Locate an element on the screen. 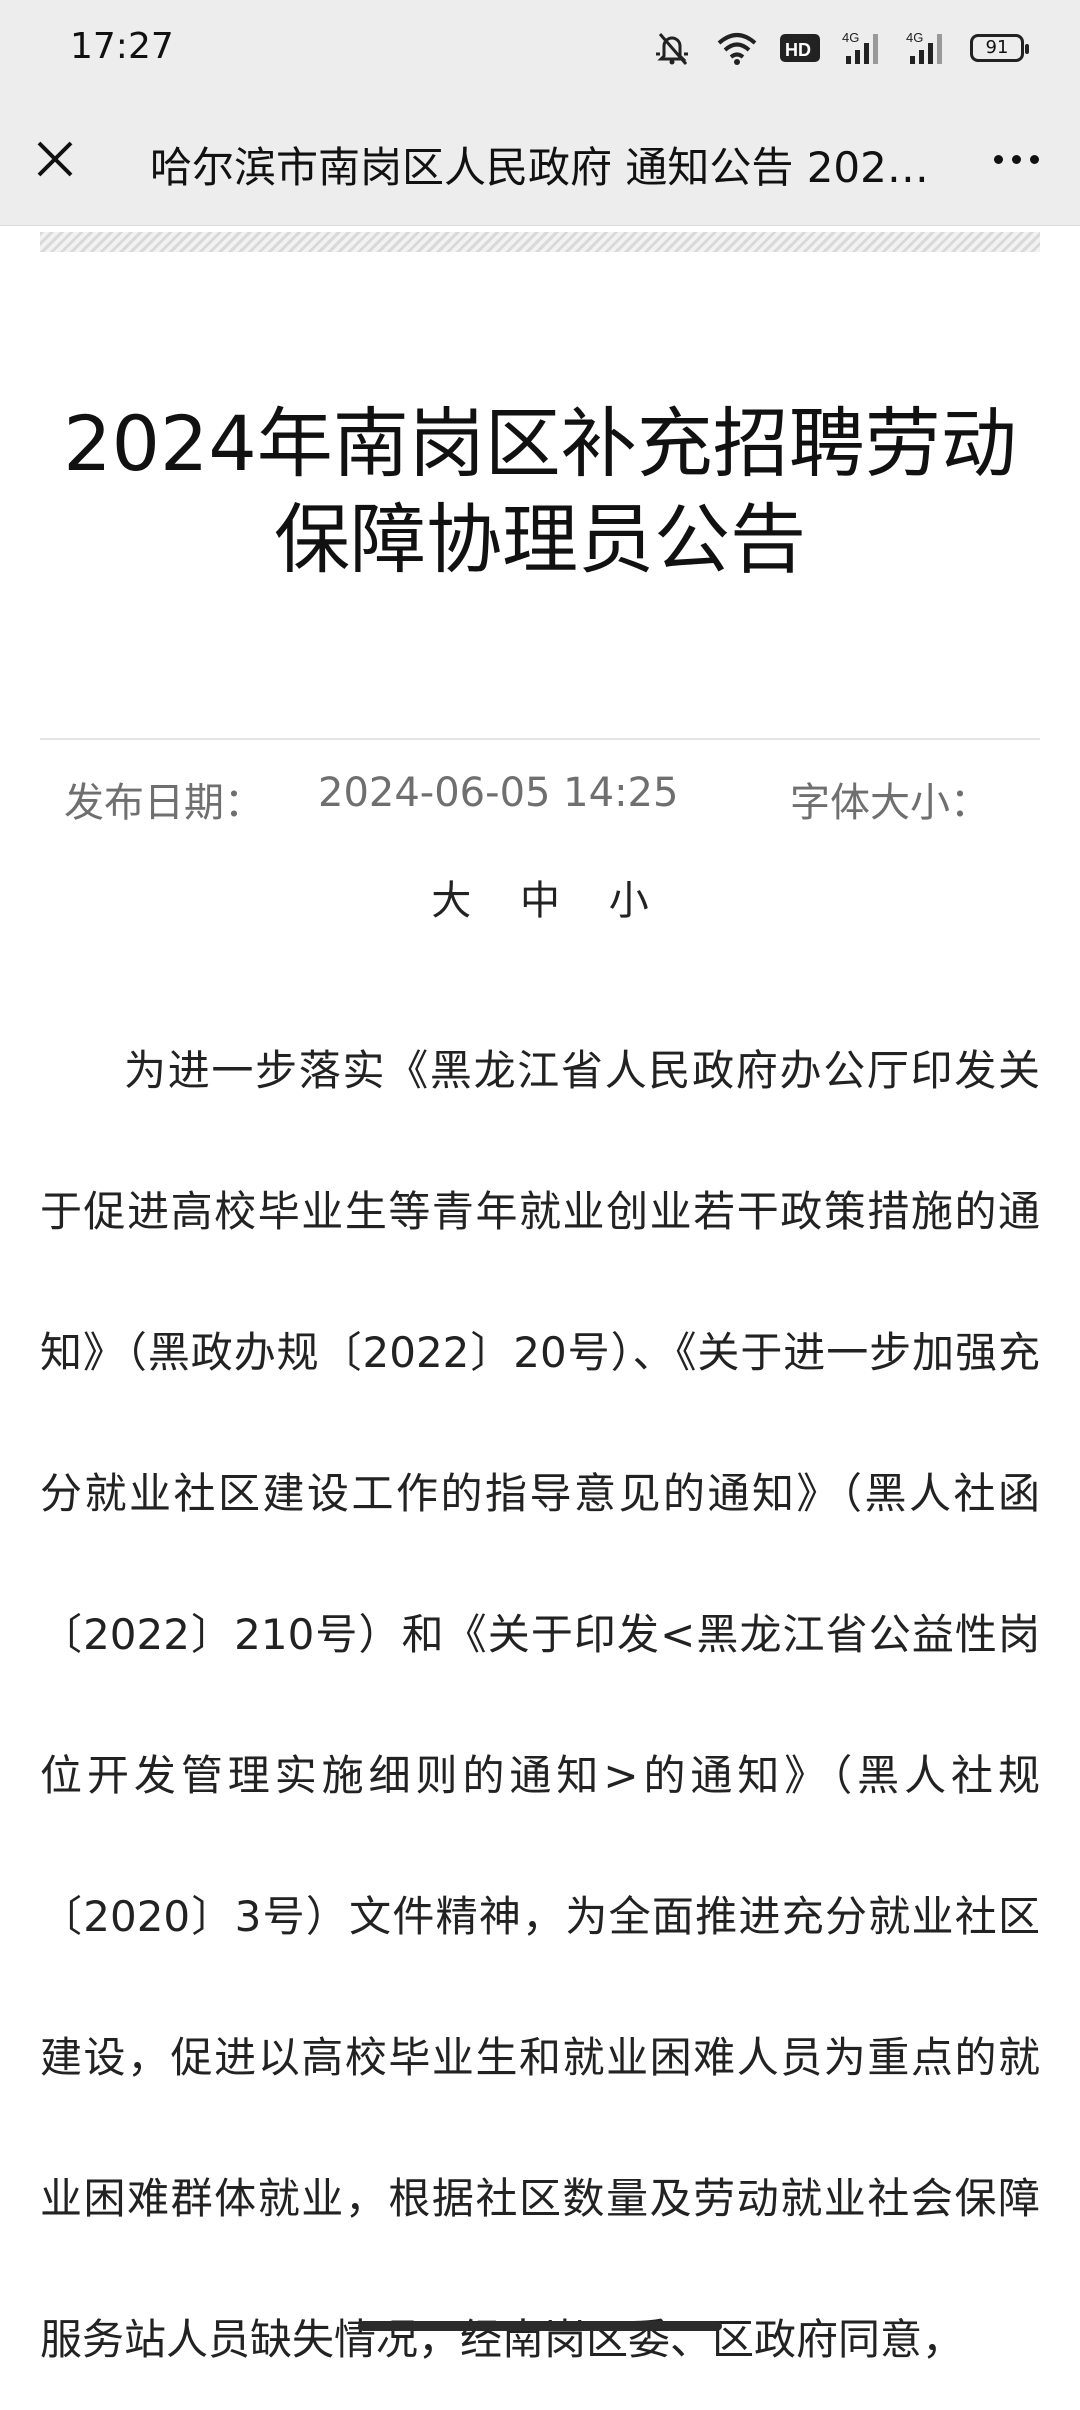  hd-label: HD is located at coordinates (798, 50).